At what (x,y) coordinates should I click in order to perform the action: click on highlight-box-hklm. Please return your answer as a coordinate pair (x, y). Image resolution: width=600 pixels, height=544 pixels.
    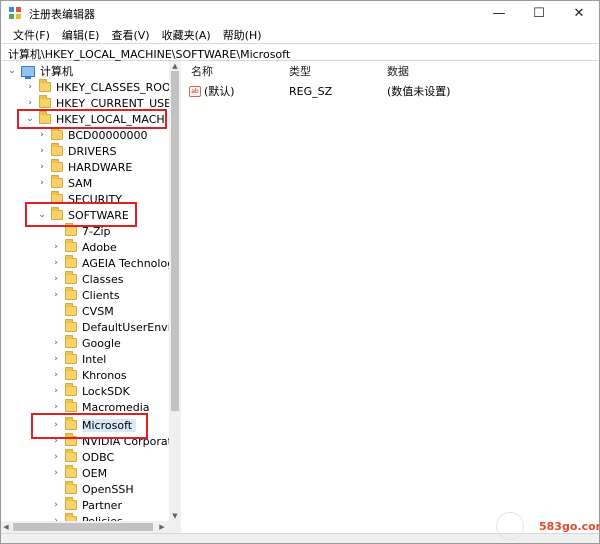
    Looking at the image, I should click on (92, 119).